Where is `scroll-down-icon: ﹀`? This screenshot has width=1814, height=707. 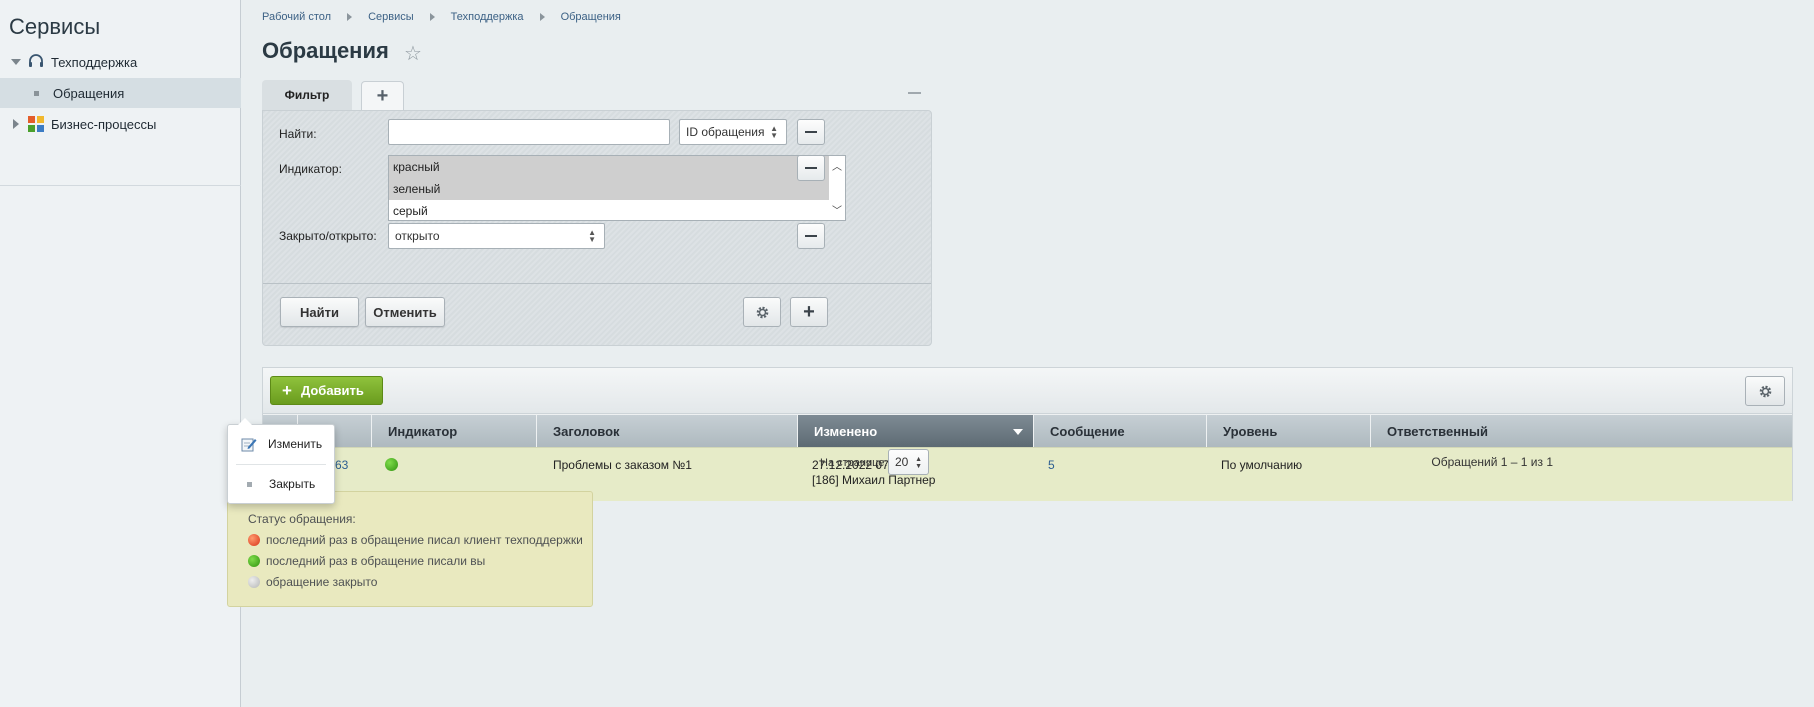 scroll-down-icon: ﹀ is located at coordinates (837, 209).